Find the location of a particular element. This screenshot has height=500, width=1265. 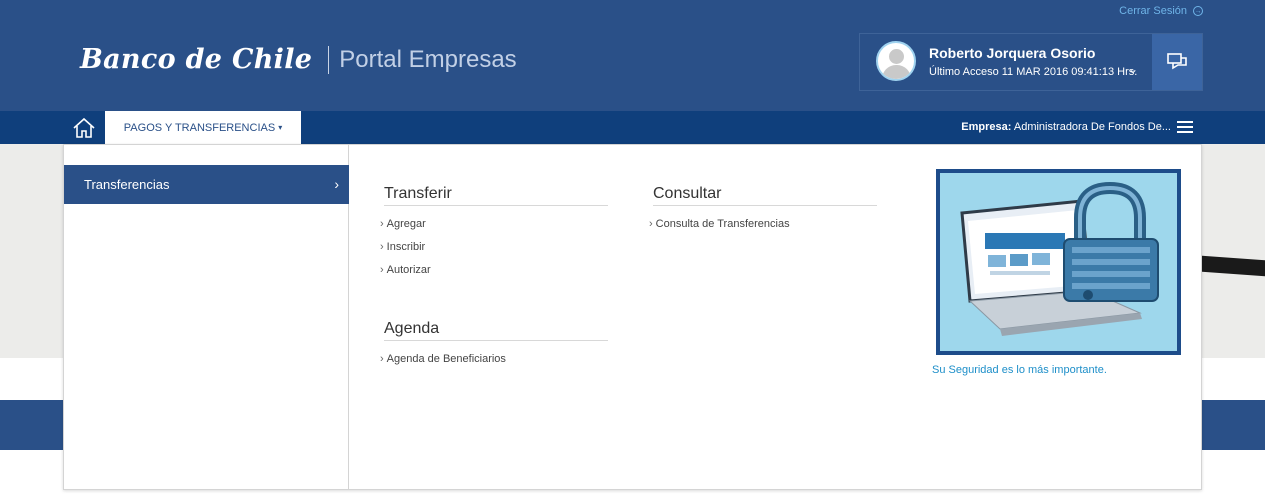

chat-icon is located at coordinates (1177, 61).